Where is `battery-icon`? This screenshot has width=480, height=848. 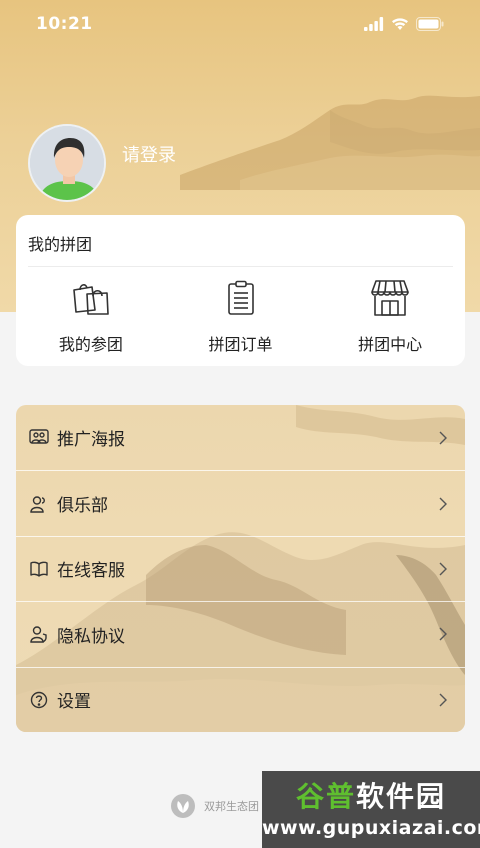
battery-icon is located at coordinates (430, 24).